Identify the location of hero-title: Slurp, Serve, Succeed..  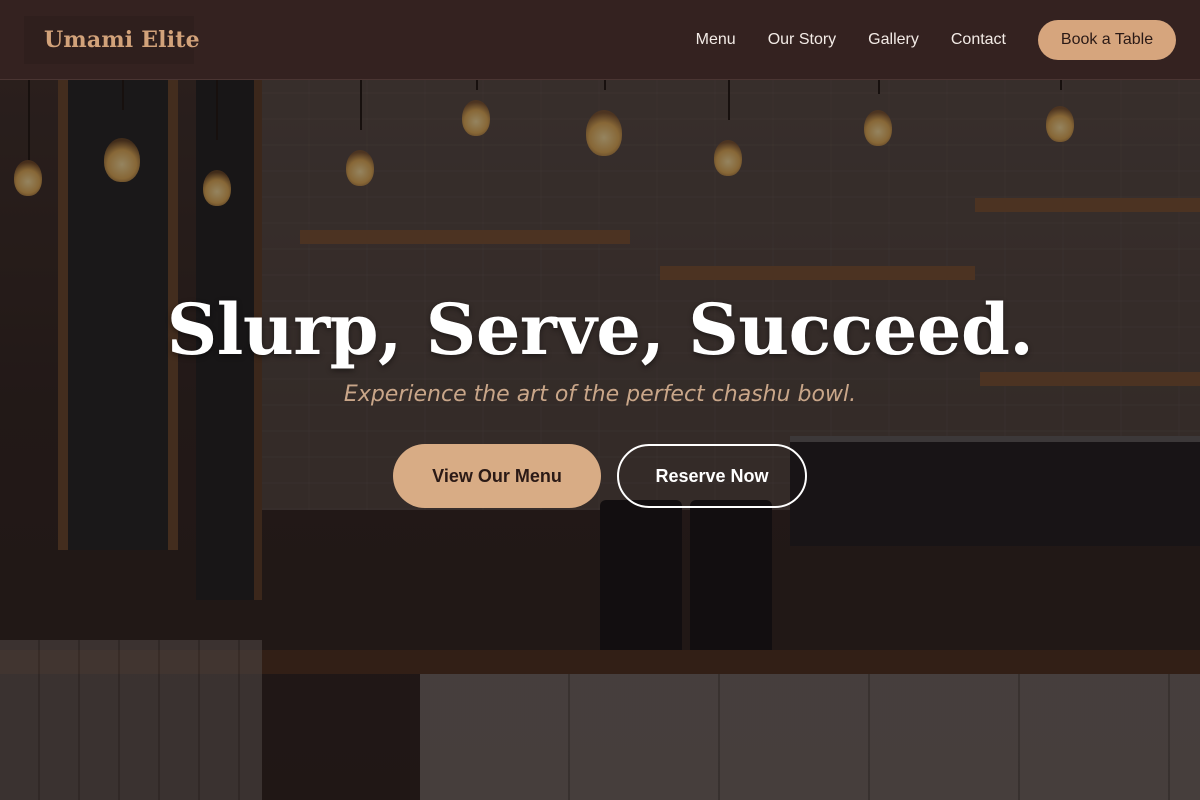
(600, 329).